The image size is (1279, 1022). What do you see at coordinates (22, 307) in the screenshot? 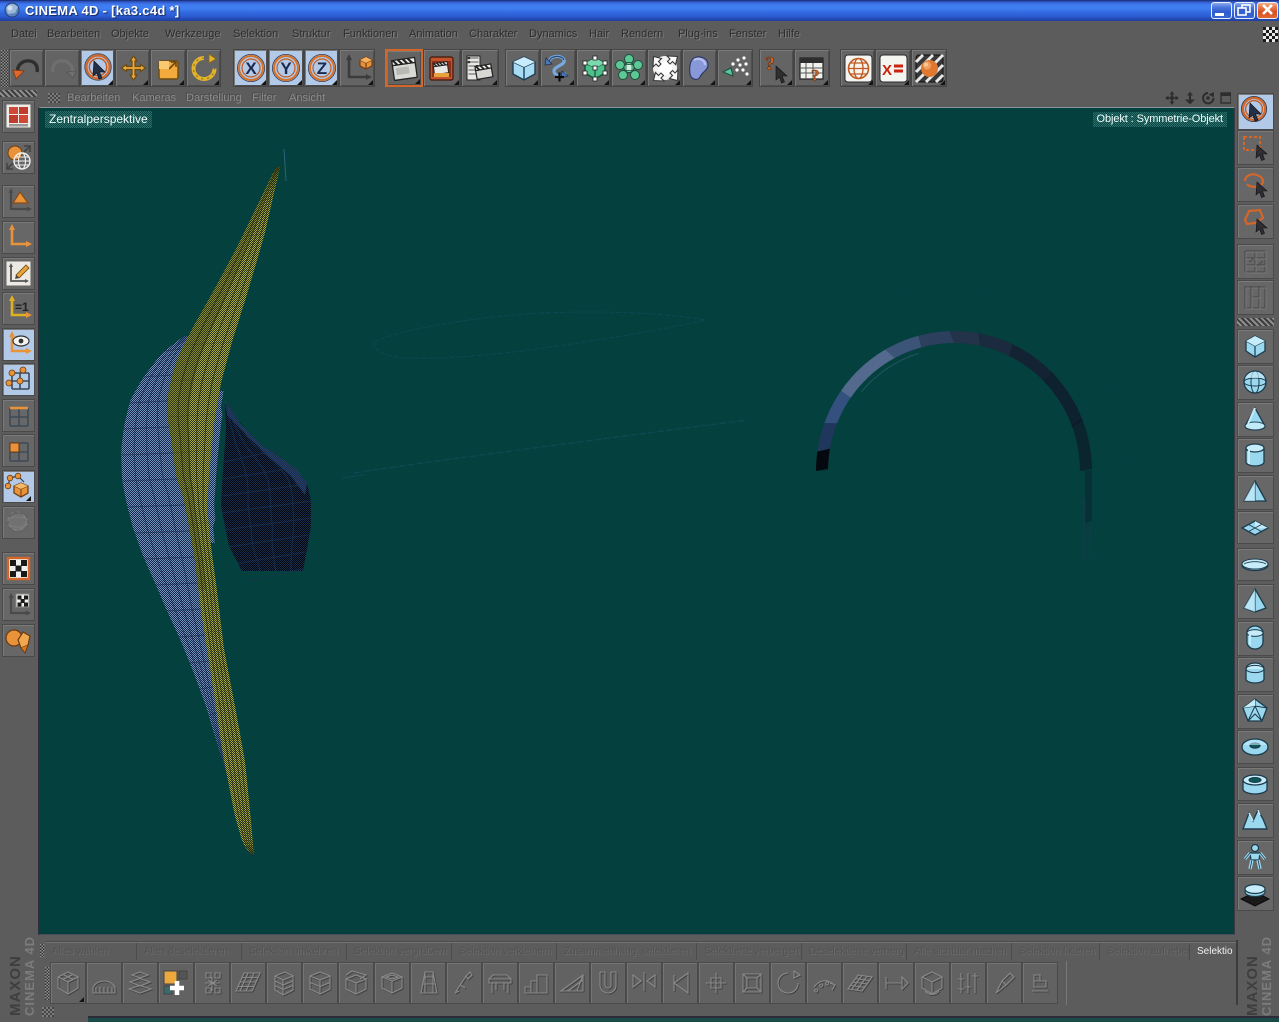
I see `svg-text: =1` at bounding box center [22, 307].